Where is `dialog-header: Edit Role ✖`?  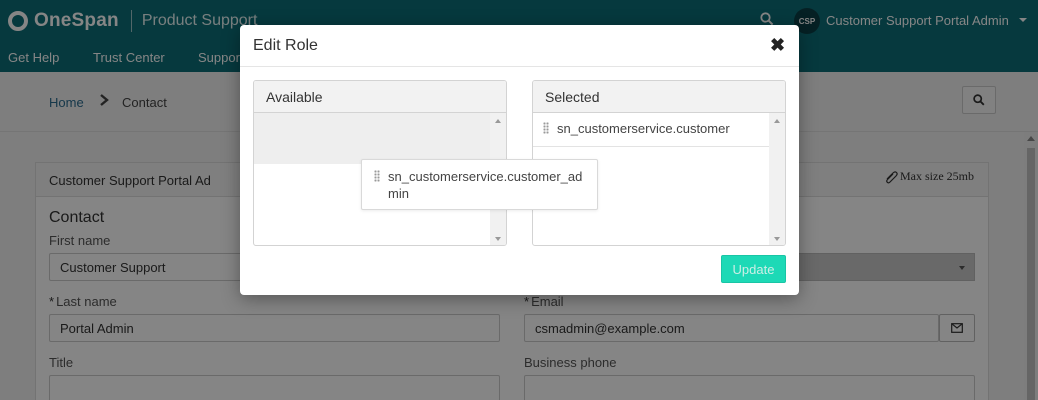
dialog-header: Edit Role ✖ is located at coordinates (519, 46).